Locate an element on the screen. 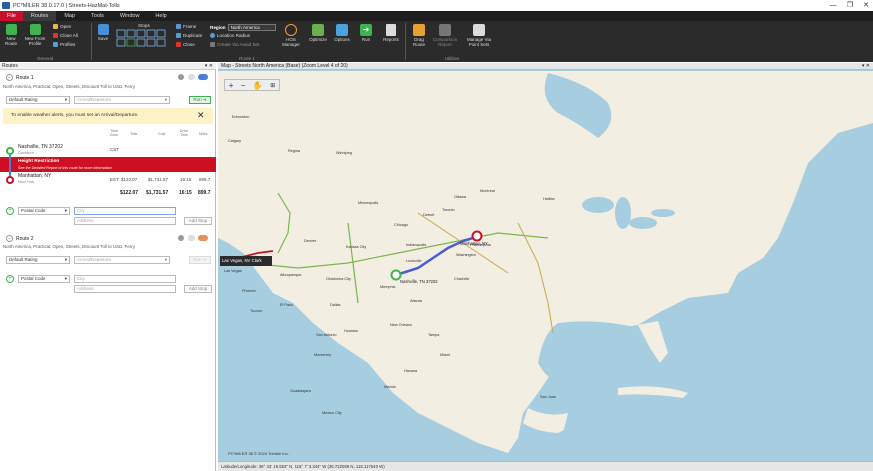 The width and height of the screenshot is (873, 471). drag-route-button: Drag Route is located at coordinates (419, 35).